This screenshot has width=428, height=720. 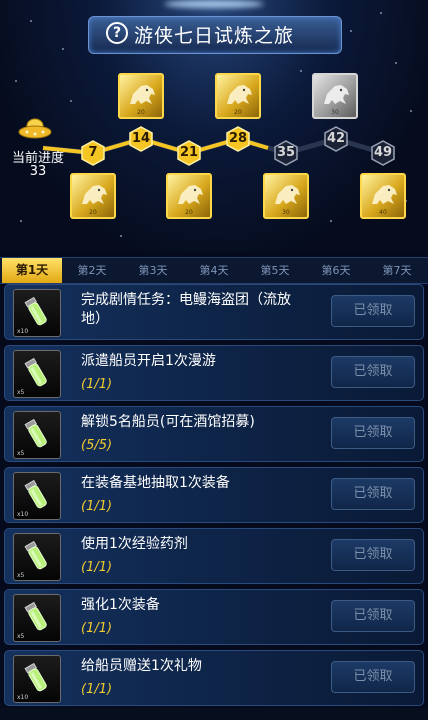 I want to click on chest-count: 40, so click(x=383, y=212).